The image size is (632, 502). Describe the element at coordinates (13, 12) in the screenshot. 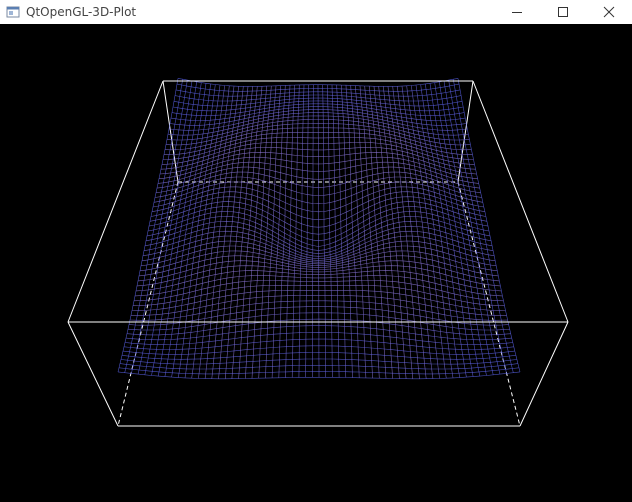

I see `app-window-icon` at that location.